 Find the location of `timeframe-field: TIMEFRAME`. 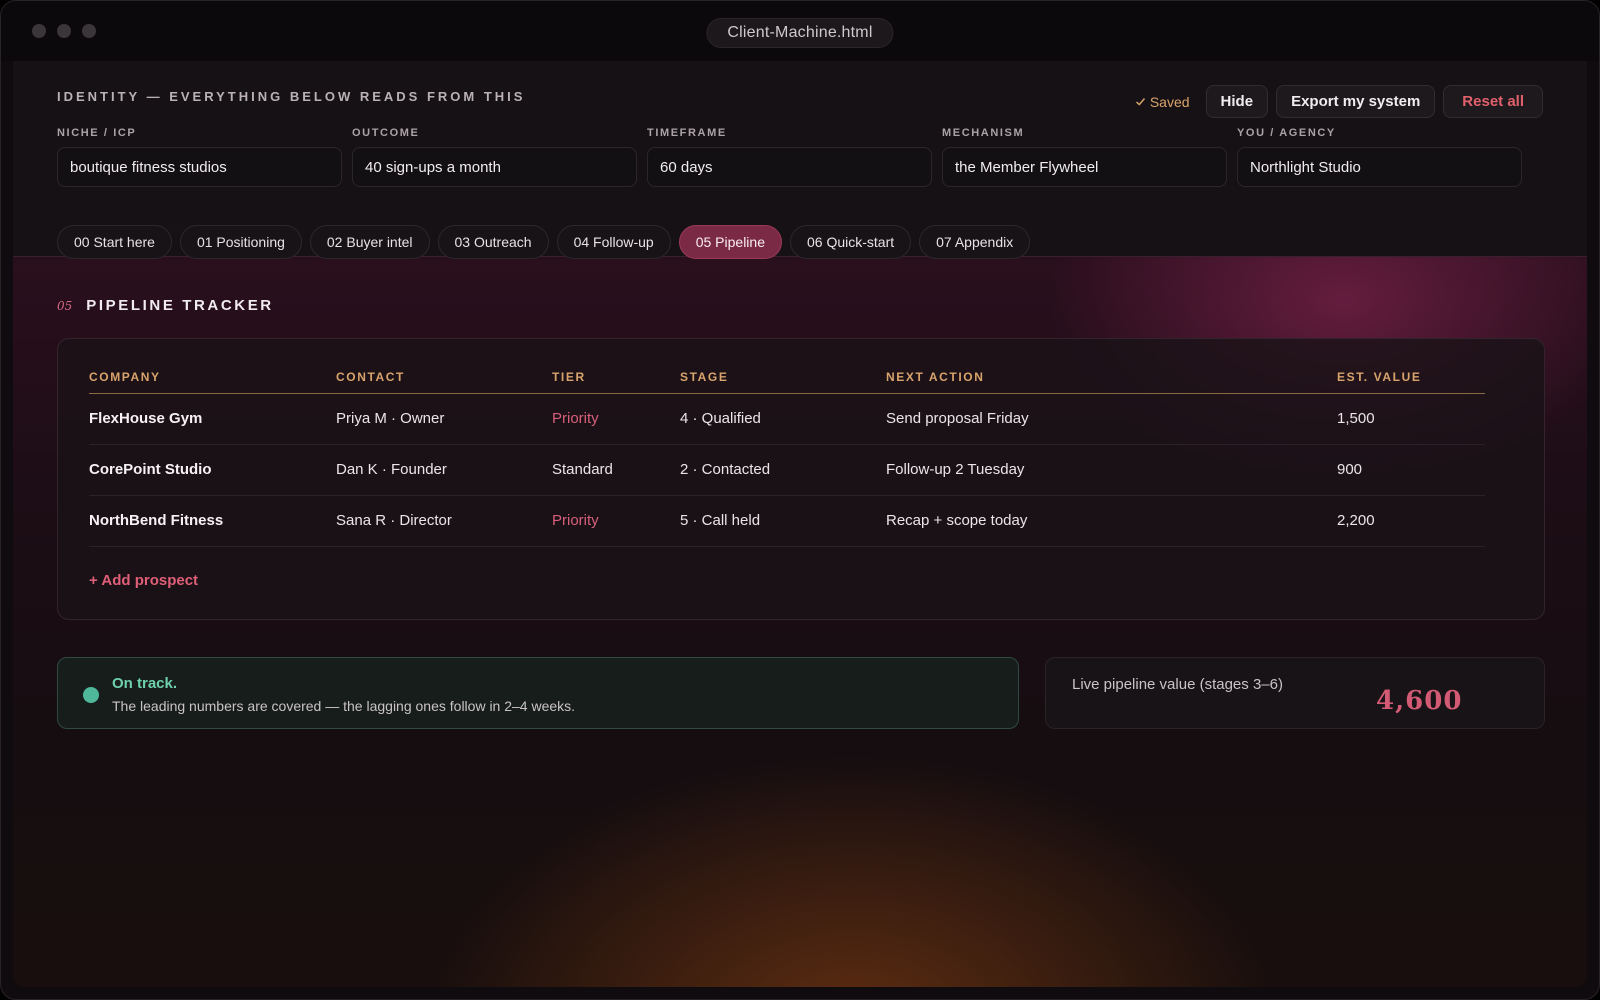

timeframe-field: TIMEFRAME is located at coordinates (789, 157).